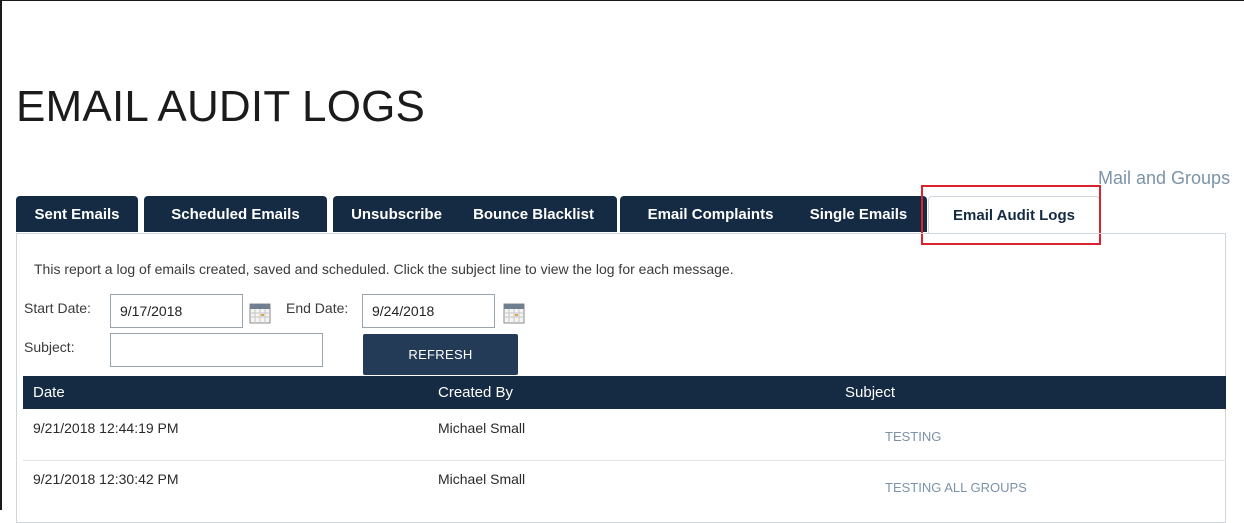  Describe the element at coordinates (624, 392) in the screenshot. I see `table-header: Date Created By Subject` at that location.